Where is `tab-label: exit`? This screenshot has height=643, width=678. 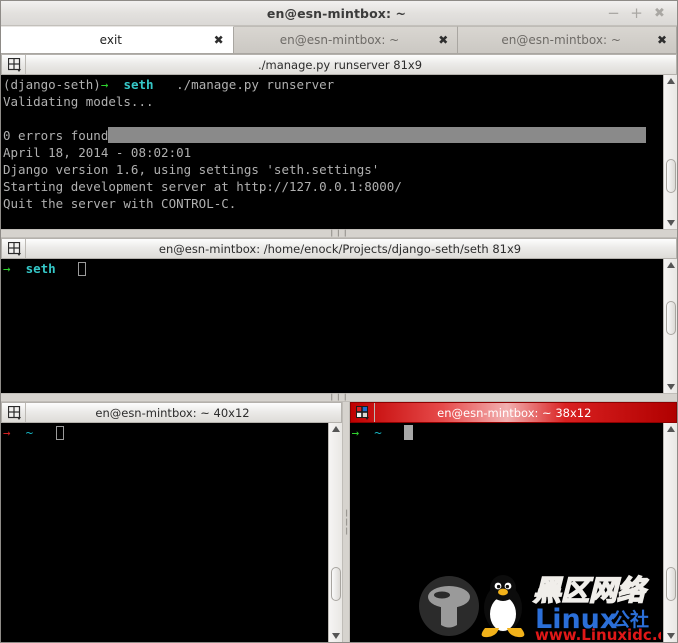 tab-label: exit is located at coordinates (110, 40).